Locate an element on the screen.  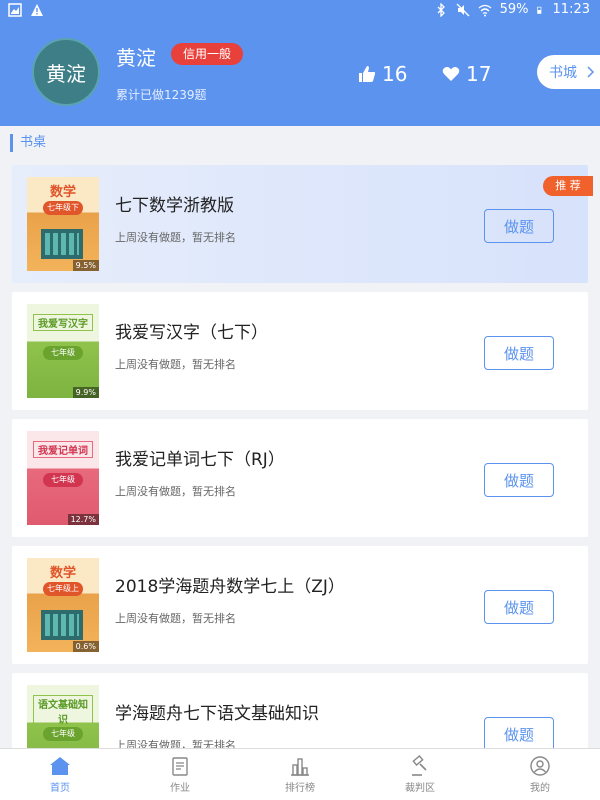
chevron-right-icon is located at coordinates (591, 72).